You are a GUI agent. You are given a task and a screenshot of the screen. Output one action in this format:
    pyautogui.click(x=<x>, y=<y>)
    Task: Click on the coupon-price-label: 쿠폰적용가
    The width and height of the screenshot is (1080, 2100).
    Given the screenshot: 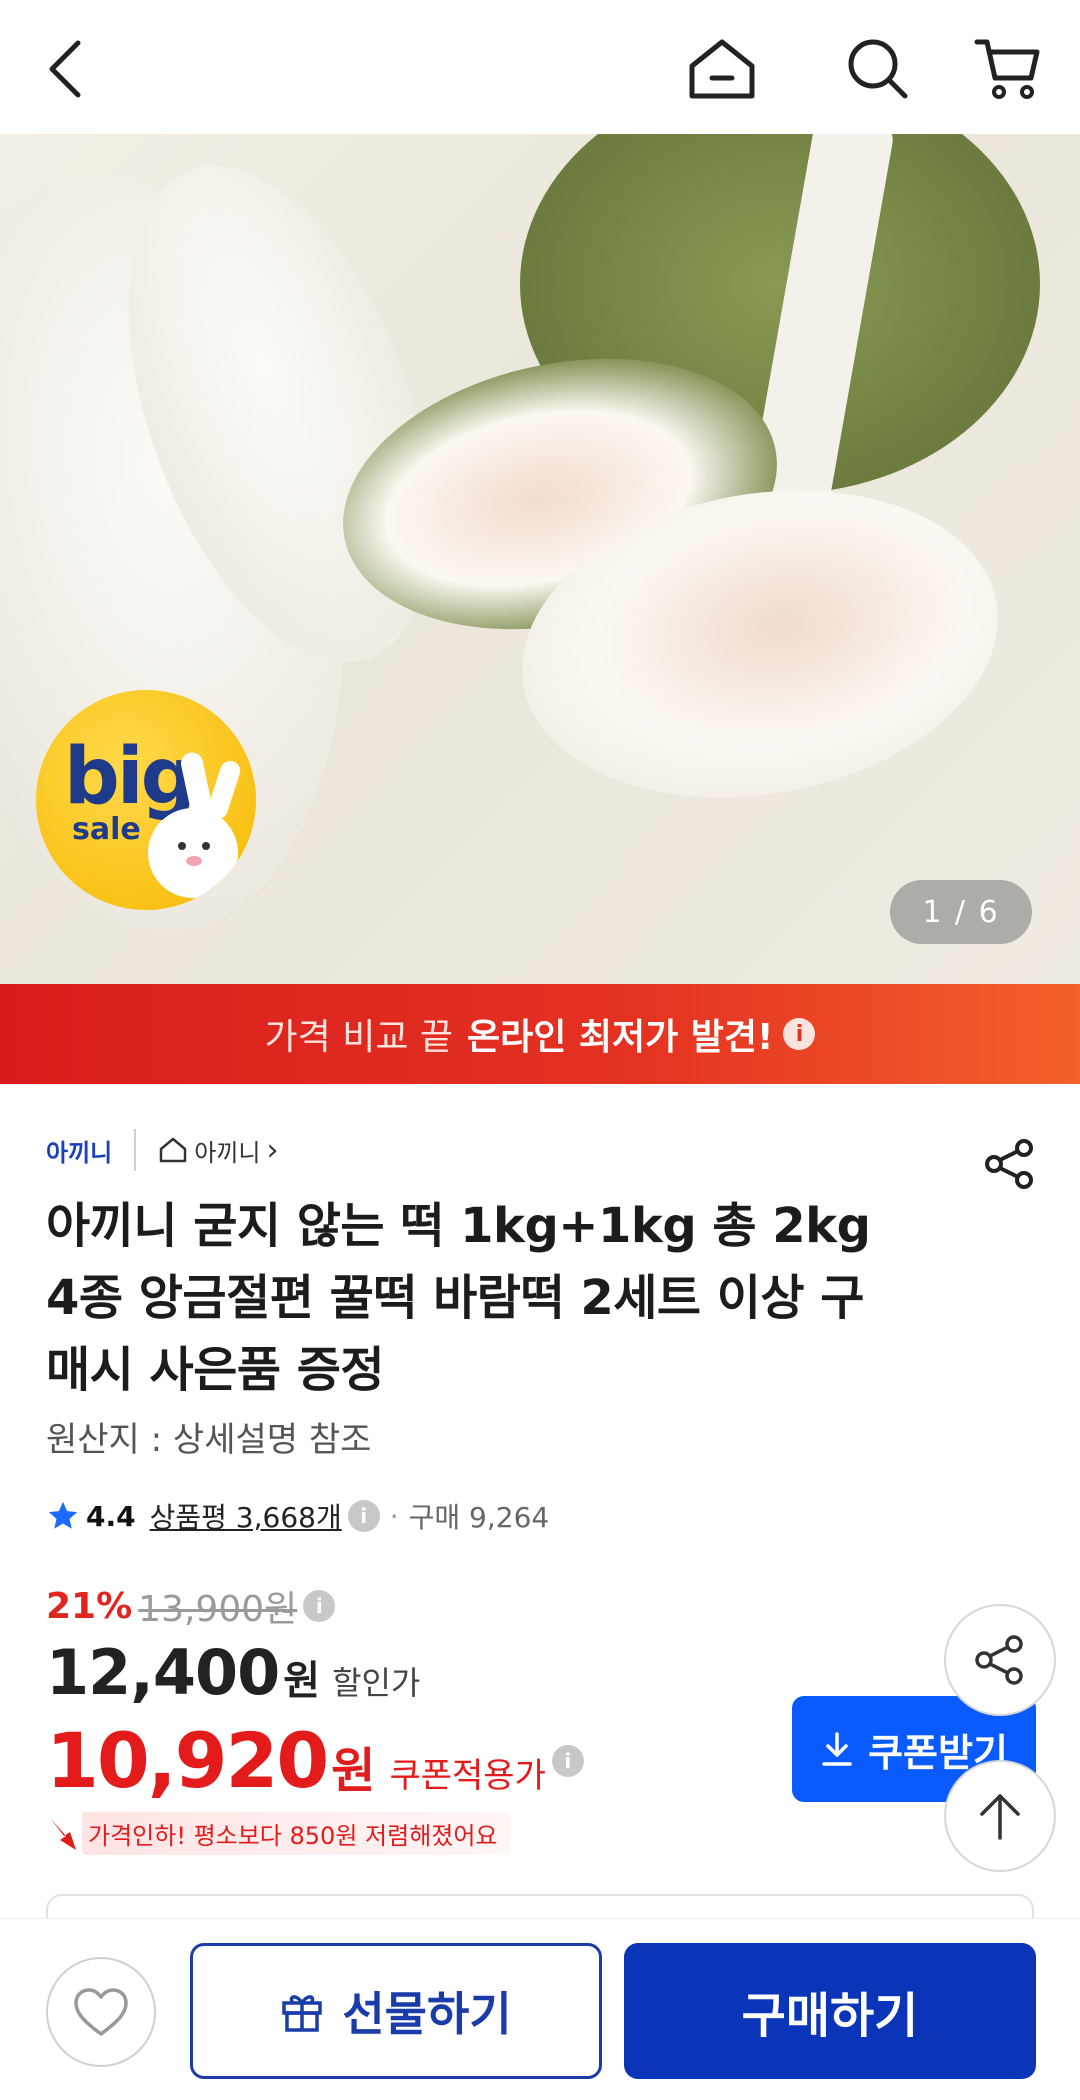 What is the action you would take?
    pyautogui.click(x=467, y=1776)
    